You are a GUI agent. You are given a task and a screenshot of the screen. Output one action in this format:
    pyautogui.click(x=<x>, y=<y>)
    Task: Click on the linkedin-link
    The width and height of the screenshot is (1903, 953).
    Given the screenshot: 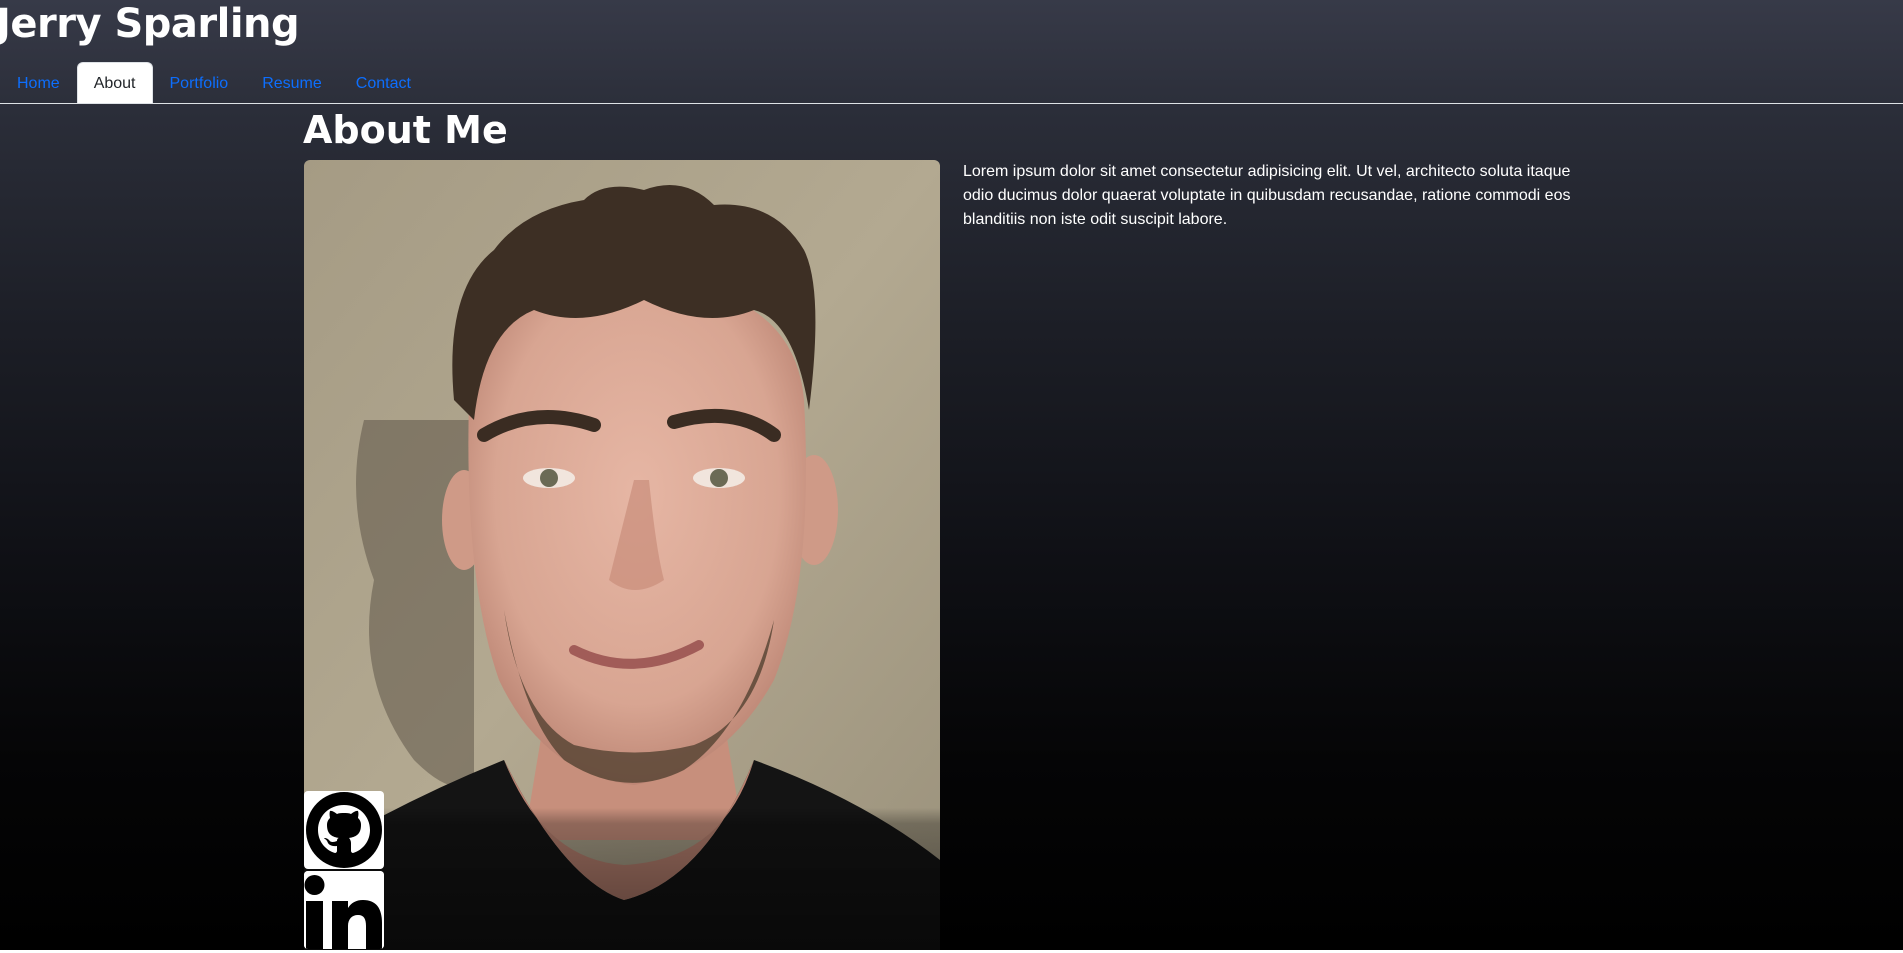 What is the action you would take?
    pyautogui.click(x=344, y=910)
    